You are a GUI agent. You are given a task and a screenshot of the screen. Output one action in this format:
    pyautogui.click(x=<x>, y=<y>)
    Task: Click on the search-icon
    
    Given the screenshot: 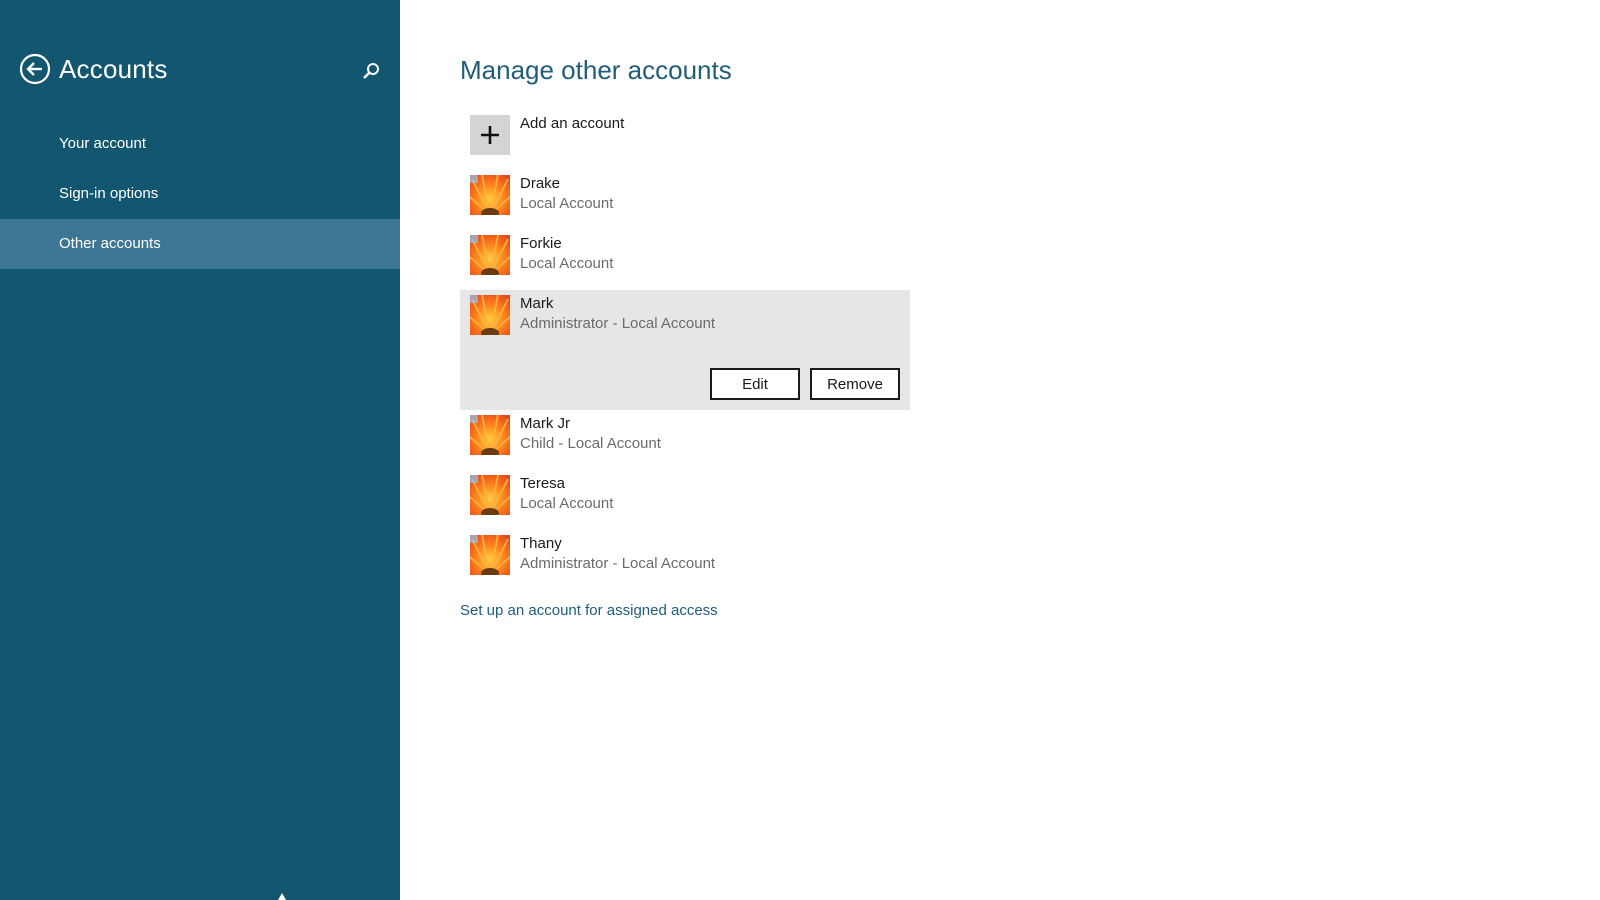 What is the action you would take?
    pyautogui.click(x=371, y=71)
    